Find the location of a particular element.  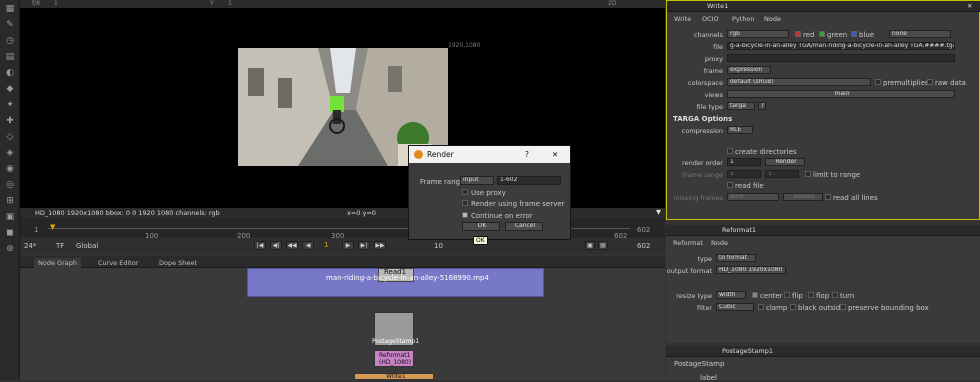

alpha-channel-dropdown: none is located at coordinates (920, 34).